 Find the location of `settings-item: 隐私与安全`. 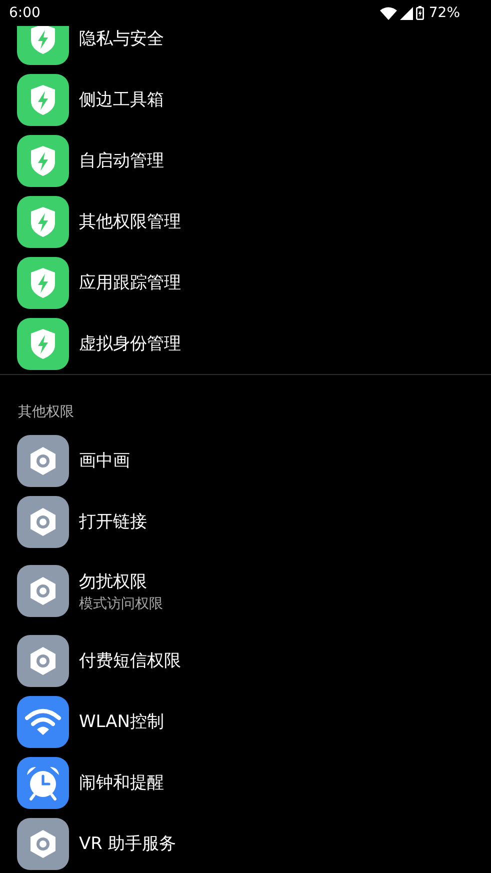

settings-item: 隐私与安全 is located at coordinates (245, 47).